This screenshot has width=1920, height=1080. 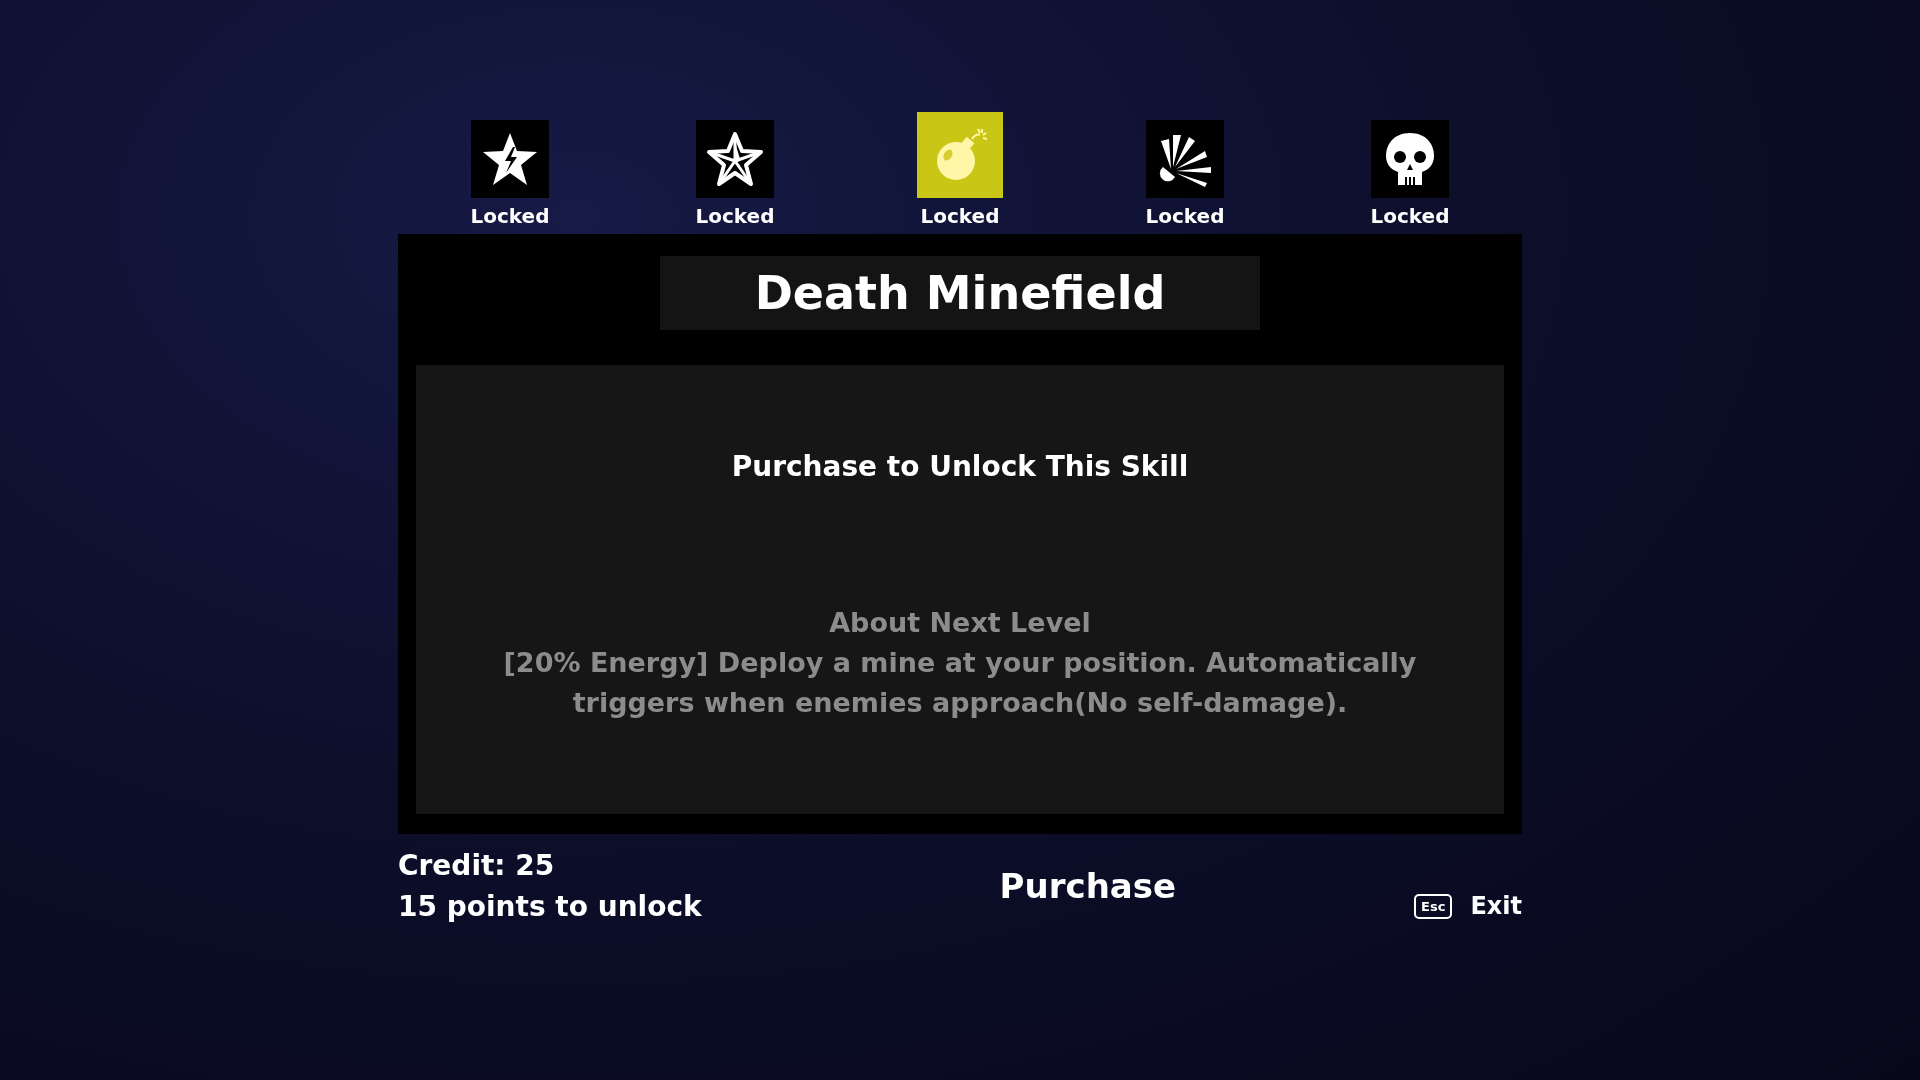 What do you see at coordinates (960, 623) in the screenshot?
I see `next-level-heading: About Next Level` at bounding box center [960, 623].